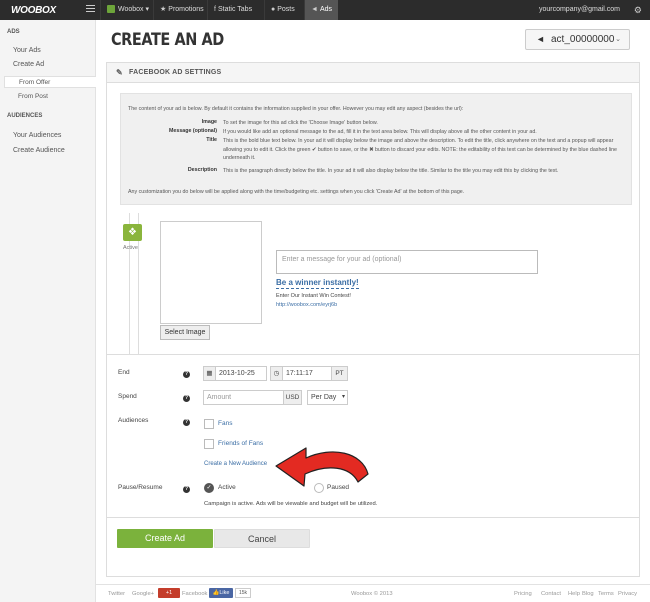  I want to click on footer-link-pricing: Pricing, so click(523, 594).